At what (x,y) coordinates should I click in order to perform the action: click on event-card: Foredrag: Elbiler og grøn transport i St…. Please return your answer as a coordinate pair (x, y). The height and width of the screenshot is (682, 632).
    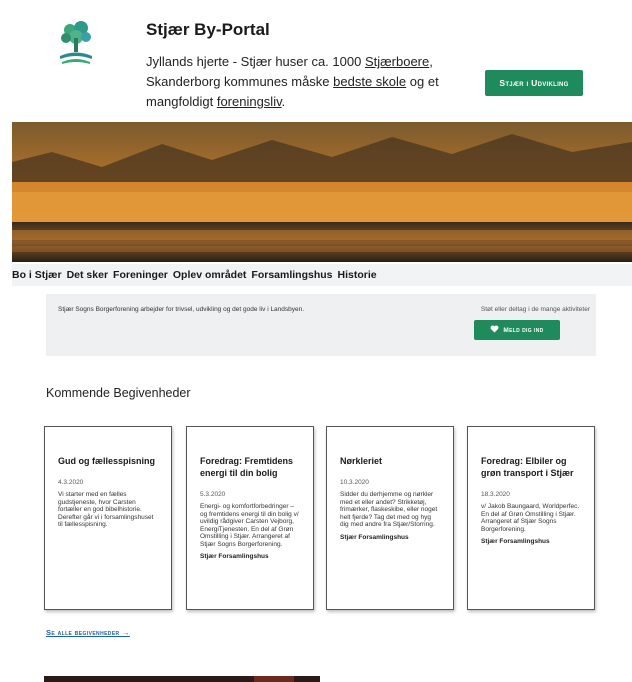
    Looking at the image, I should click on (531, 518).